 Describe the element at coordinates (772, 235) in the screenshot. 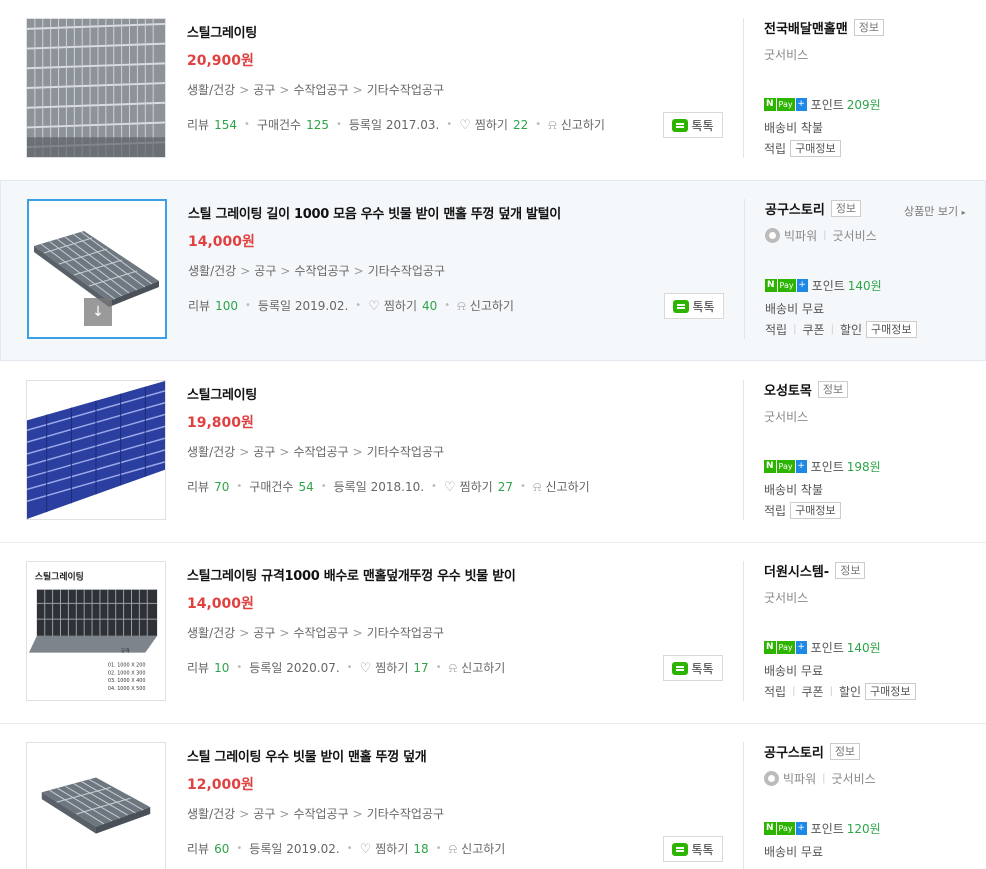

I see `medal-icon` at that location.